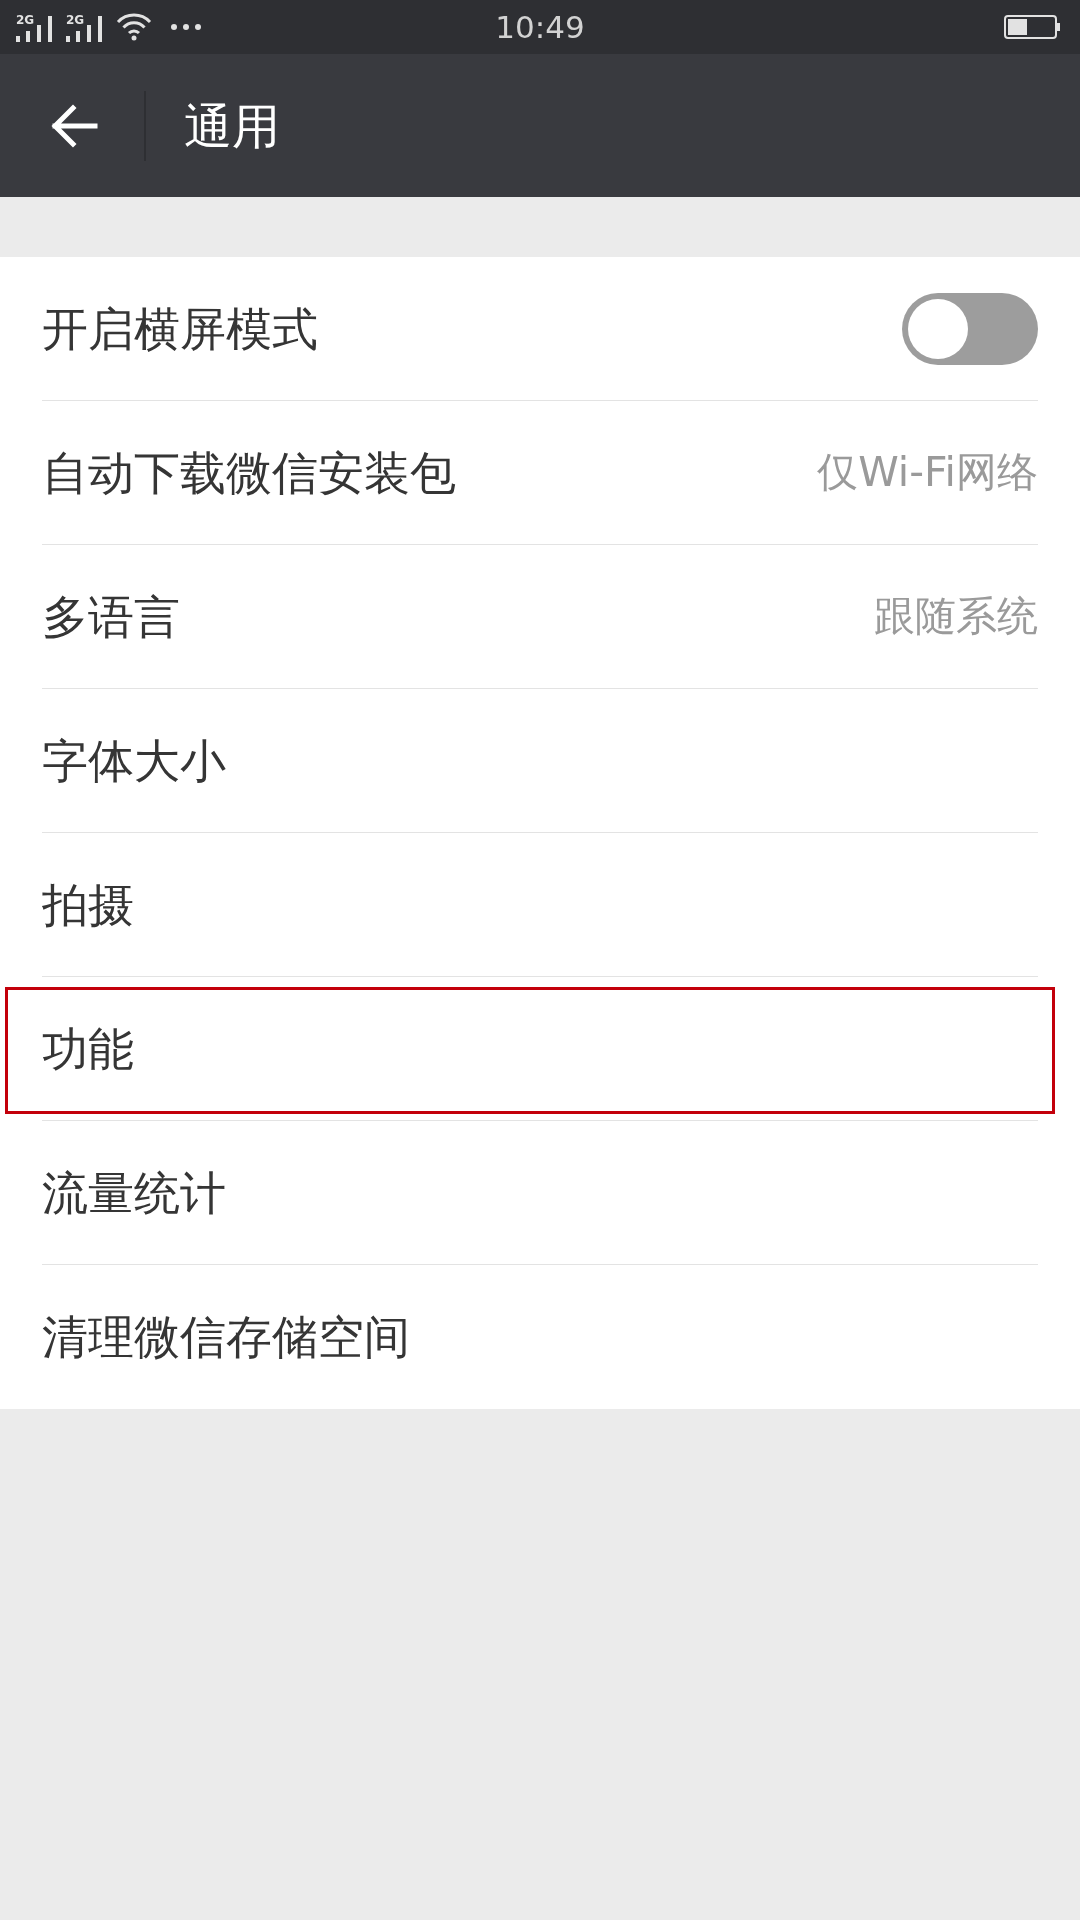 The image size is (1080, 1920). What do you see at coordinates (88, 1048) in the screenshot?
I see `setting-label: 功能` at bounding box center [88, 1048].